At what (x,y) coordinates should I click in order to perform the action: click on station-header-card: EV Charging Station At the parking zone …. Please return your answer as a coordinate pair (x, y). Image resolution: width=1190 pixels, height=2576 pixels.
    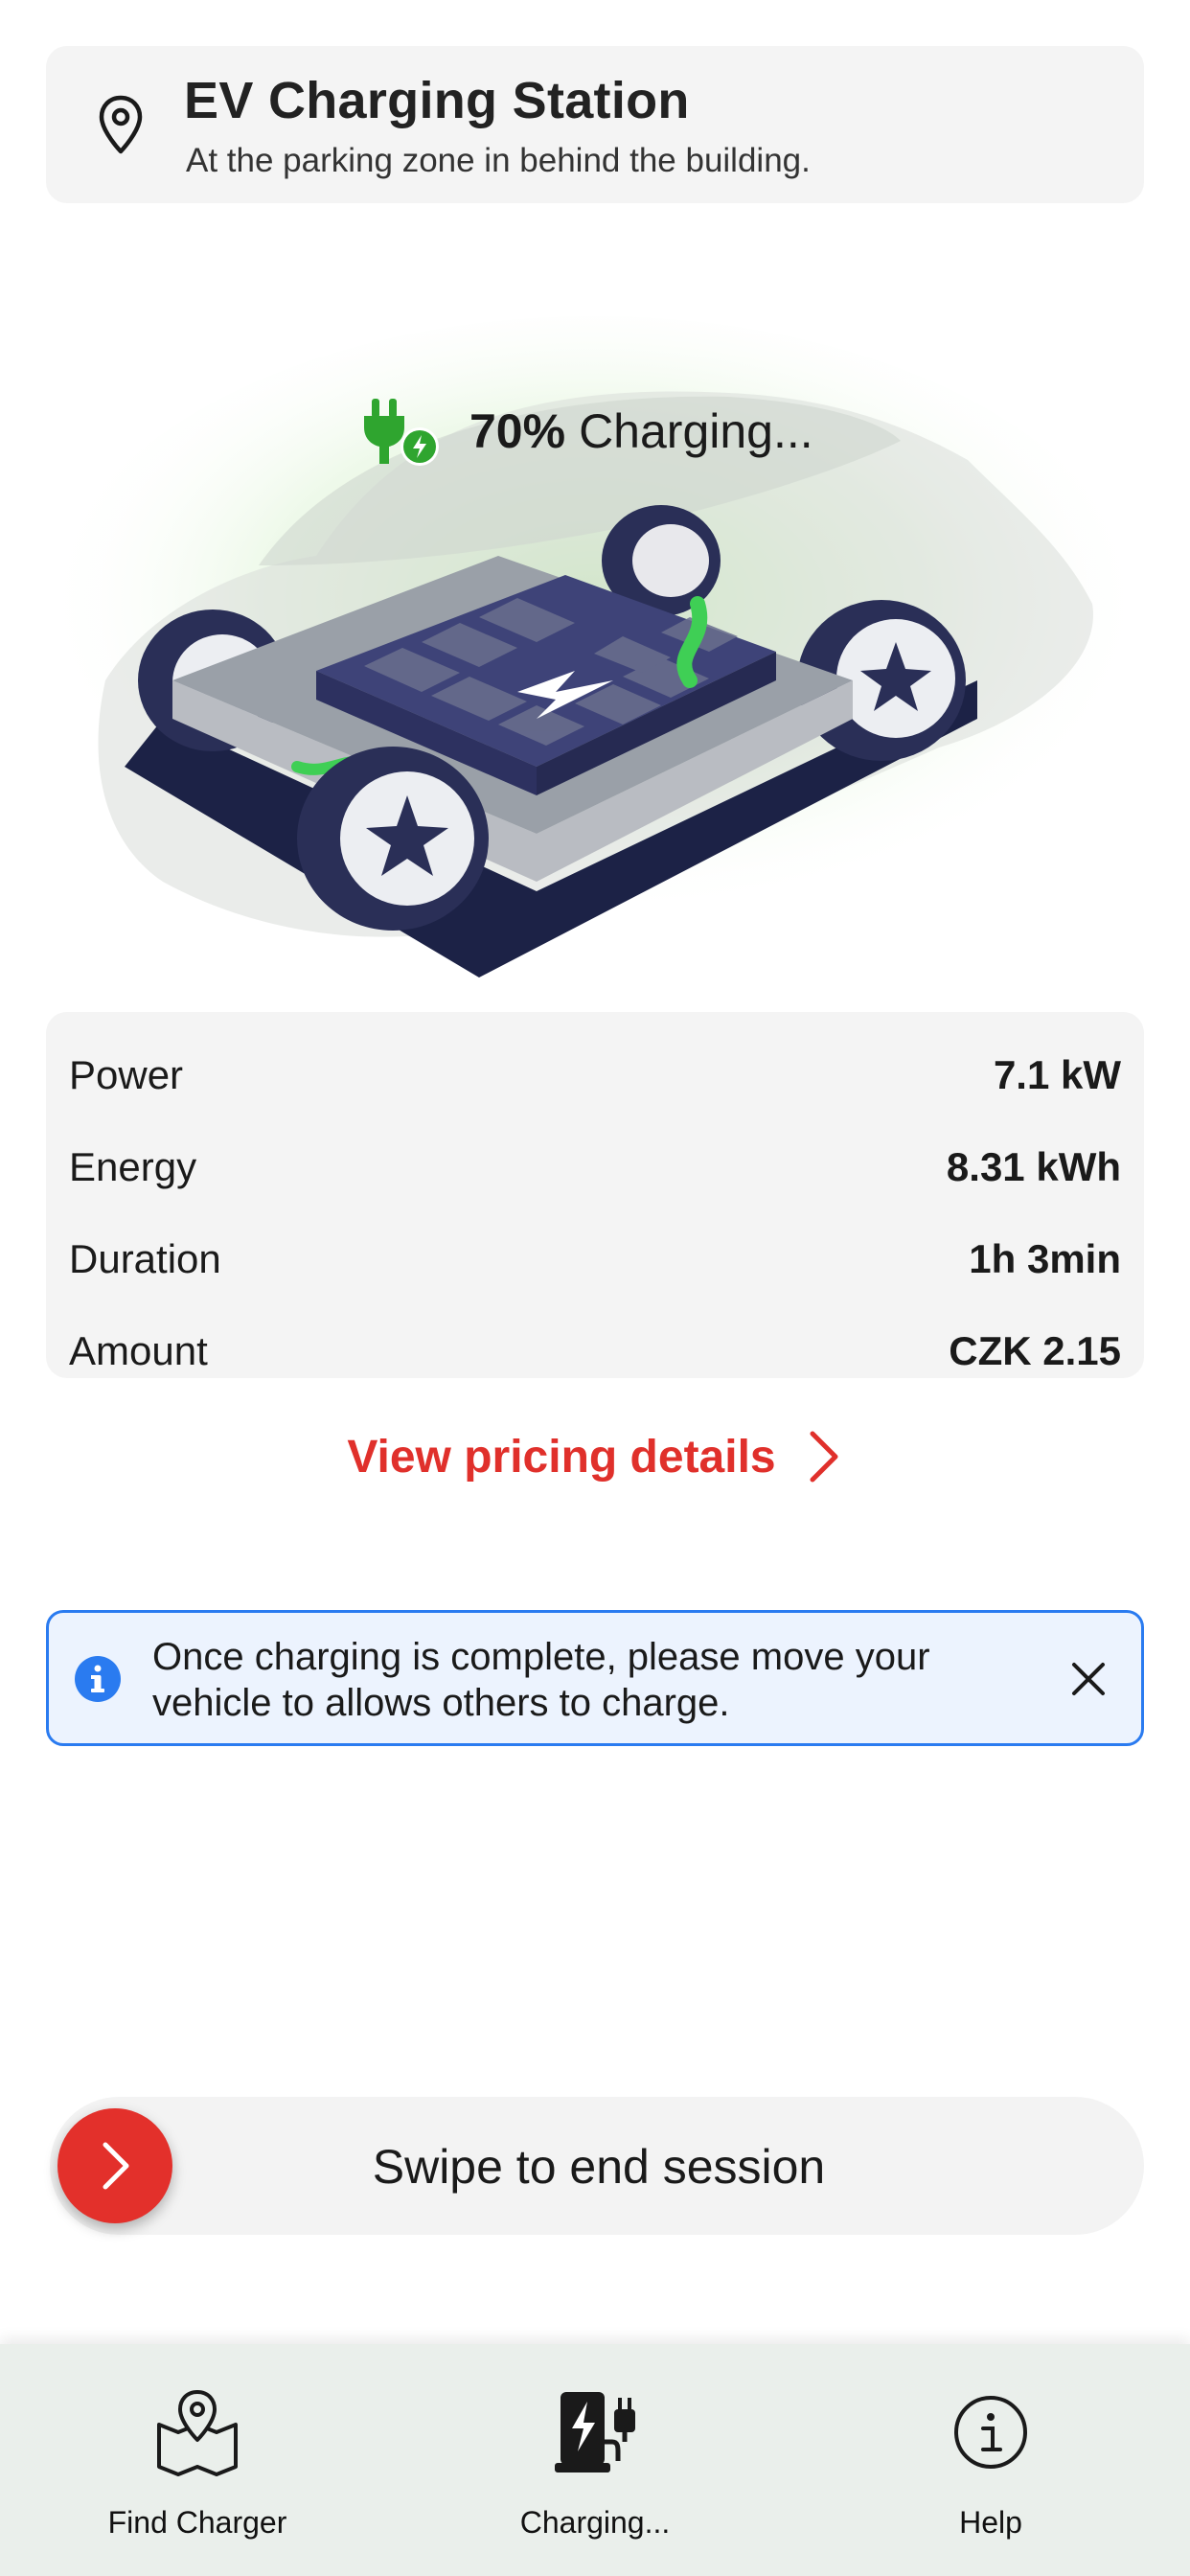
    Looking at the image, I should click on (595, 125).